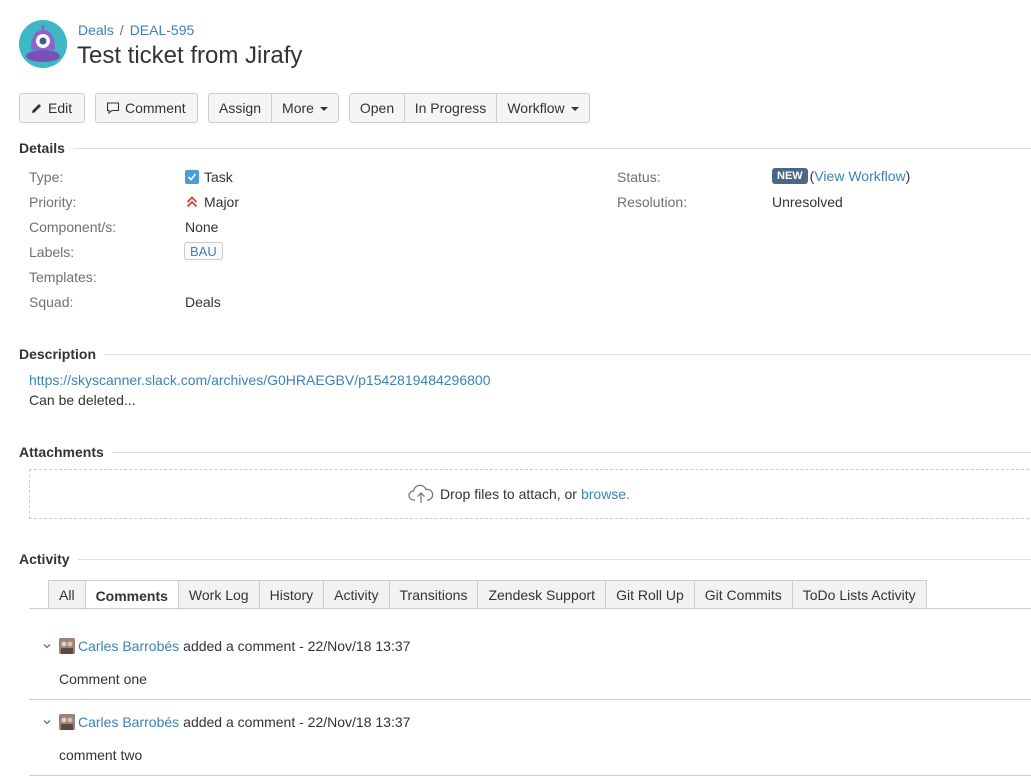  What do you see at coordinates (218, 177) in the screenshot?
I see `type-value-text: Task` at bounding box center [218, 177].